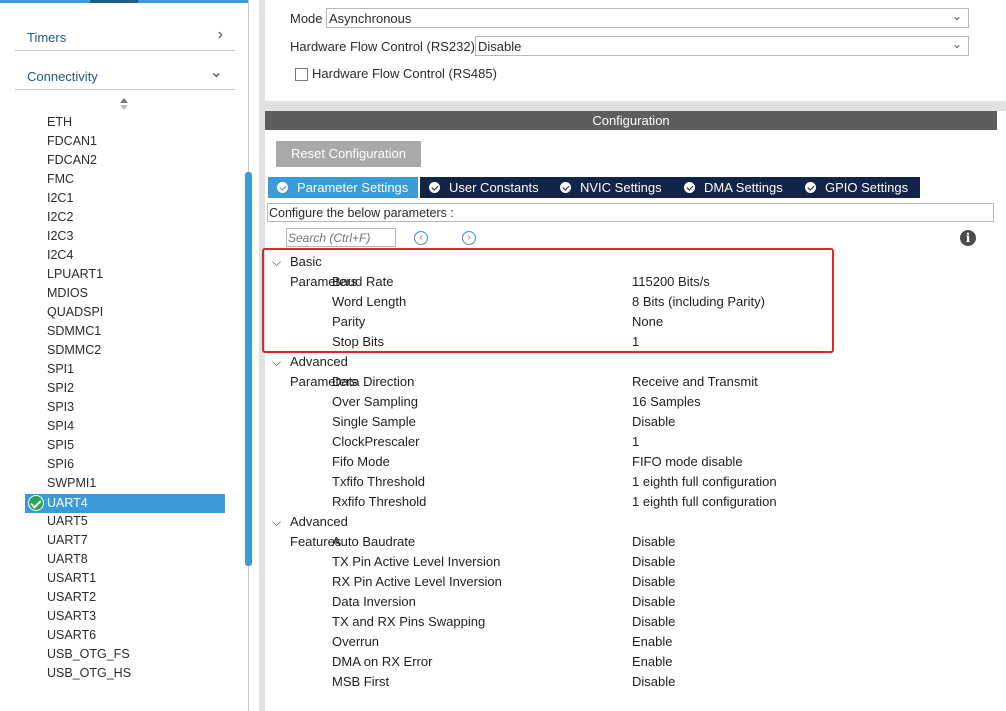  Describe the element at coordinates (348, 154) in the screenshot. I see `reset-configuration-button: Reset Configuration` at that location.